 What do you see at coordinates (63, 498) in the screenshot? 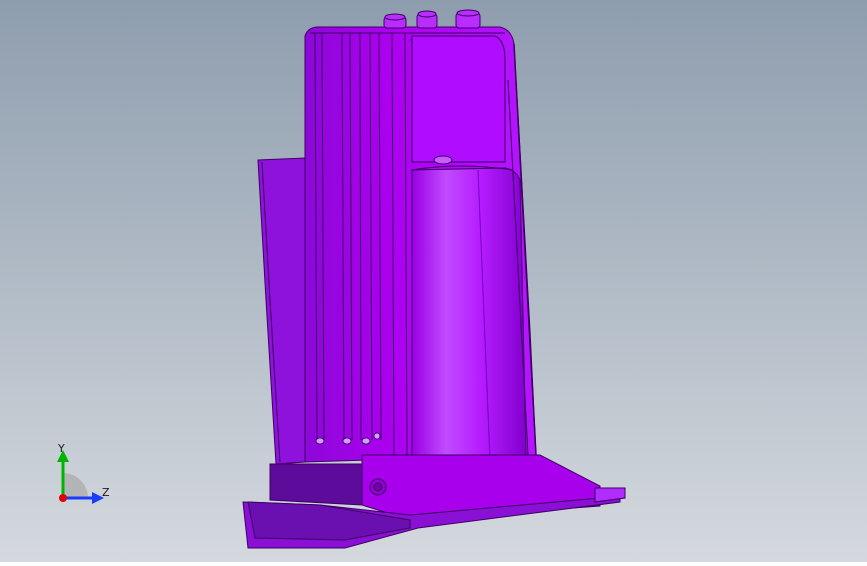
I see `x-axis-dot` at bounding box center [63, 498].